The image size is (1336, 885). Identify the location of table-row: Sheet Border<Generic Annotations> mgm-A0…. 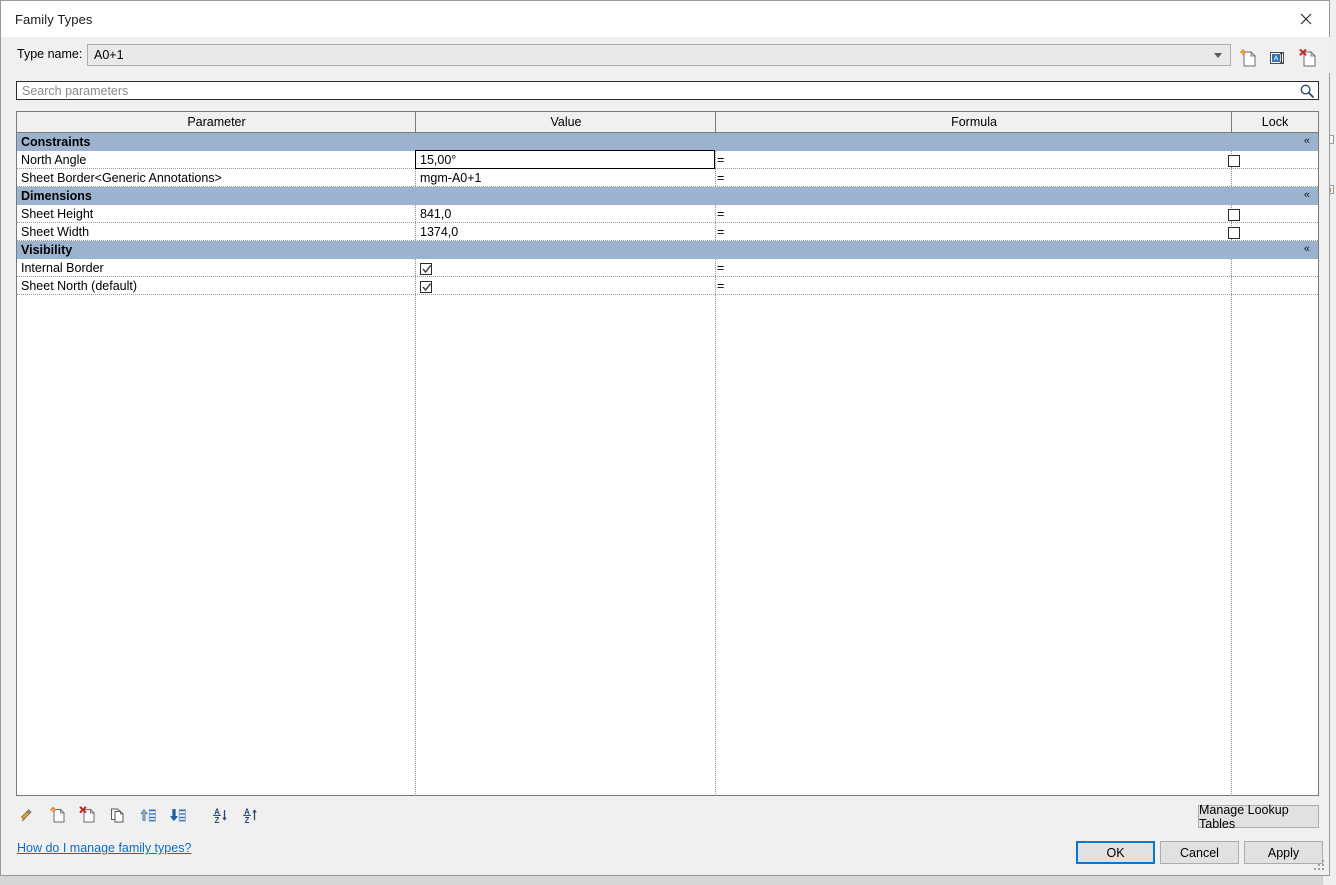
(667, 178).